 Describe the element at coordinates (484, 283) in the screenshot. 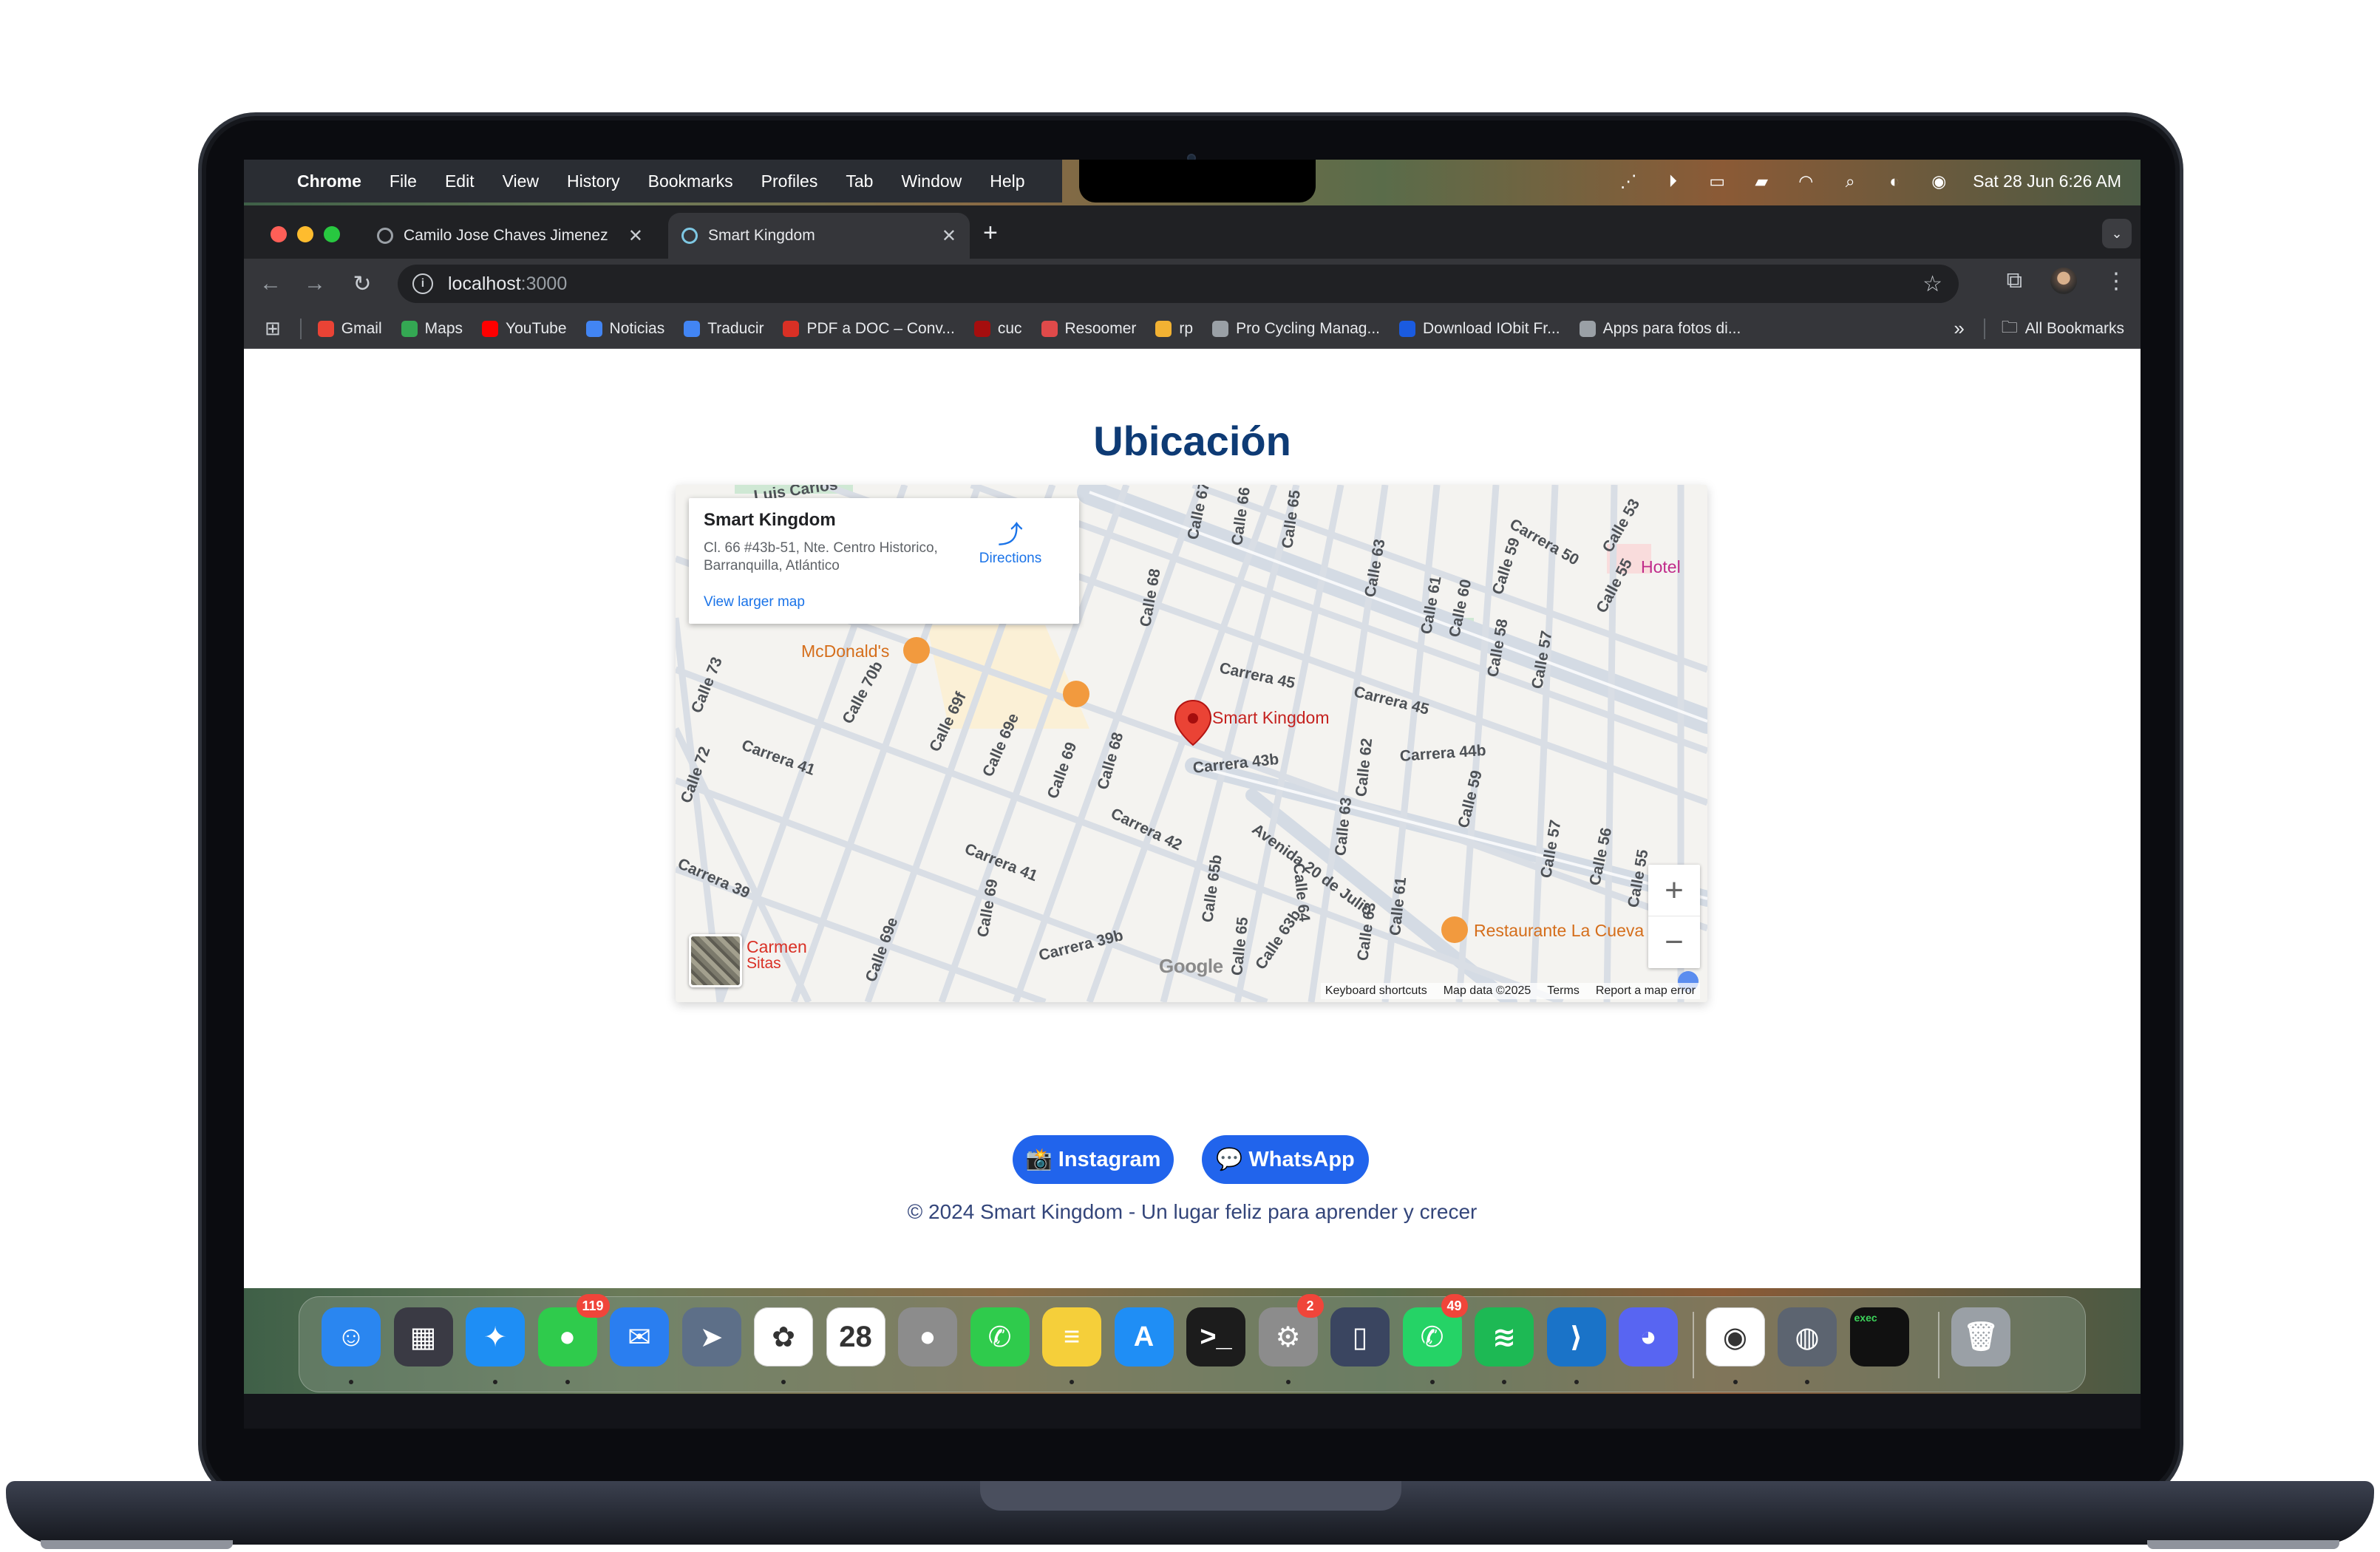

I see `url-host: localhost` at that location.